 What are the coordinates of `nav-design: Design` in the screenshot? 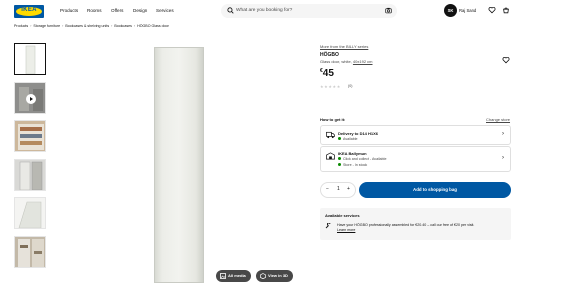 It's located at (140, 10).